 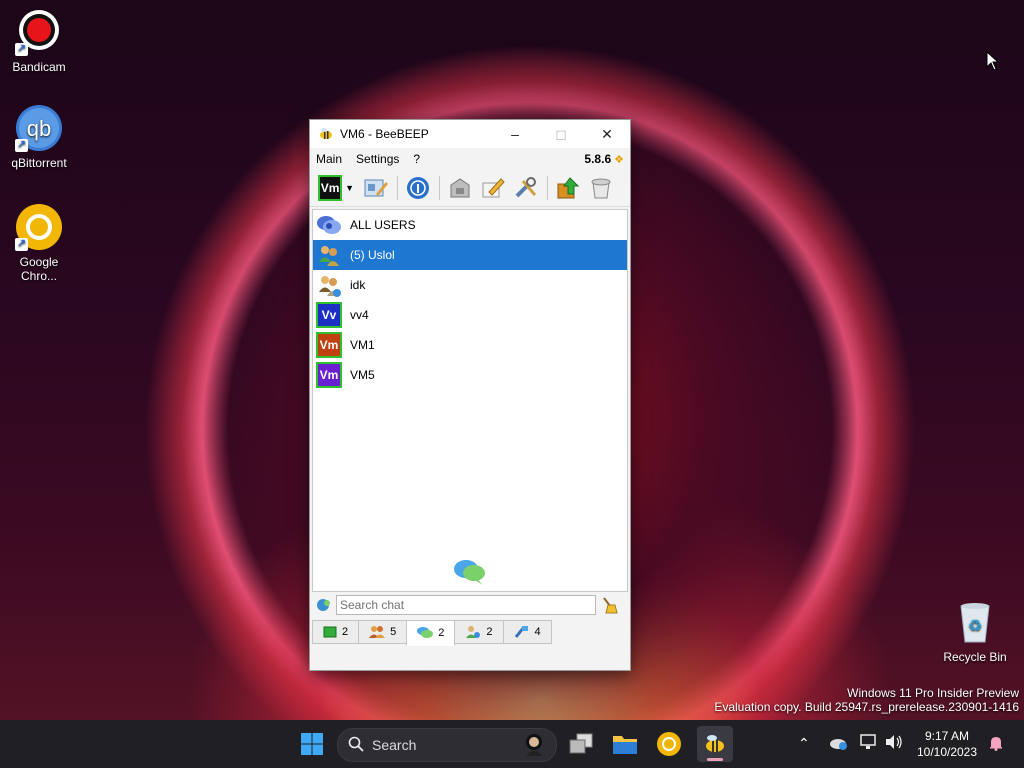 I want to click on windows-flag-icon: ❖, so click(x=619, y=159).